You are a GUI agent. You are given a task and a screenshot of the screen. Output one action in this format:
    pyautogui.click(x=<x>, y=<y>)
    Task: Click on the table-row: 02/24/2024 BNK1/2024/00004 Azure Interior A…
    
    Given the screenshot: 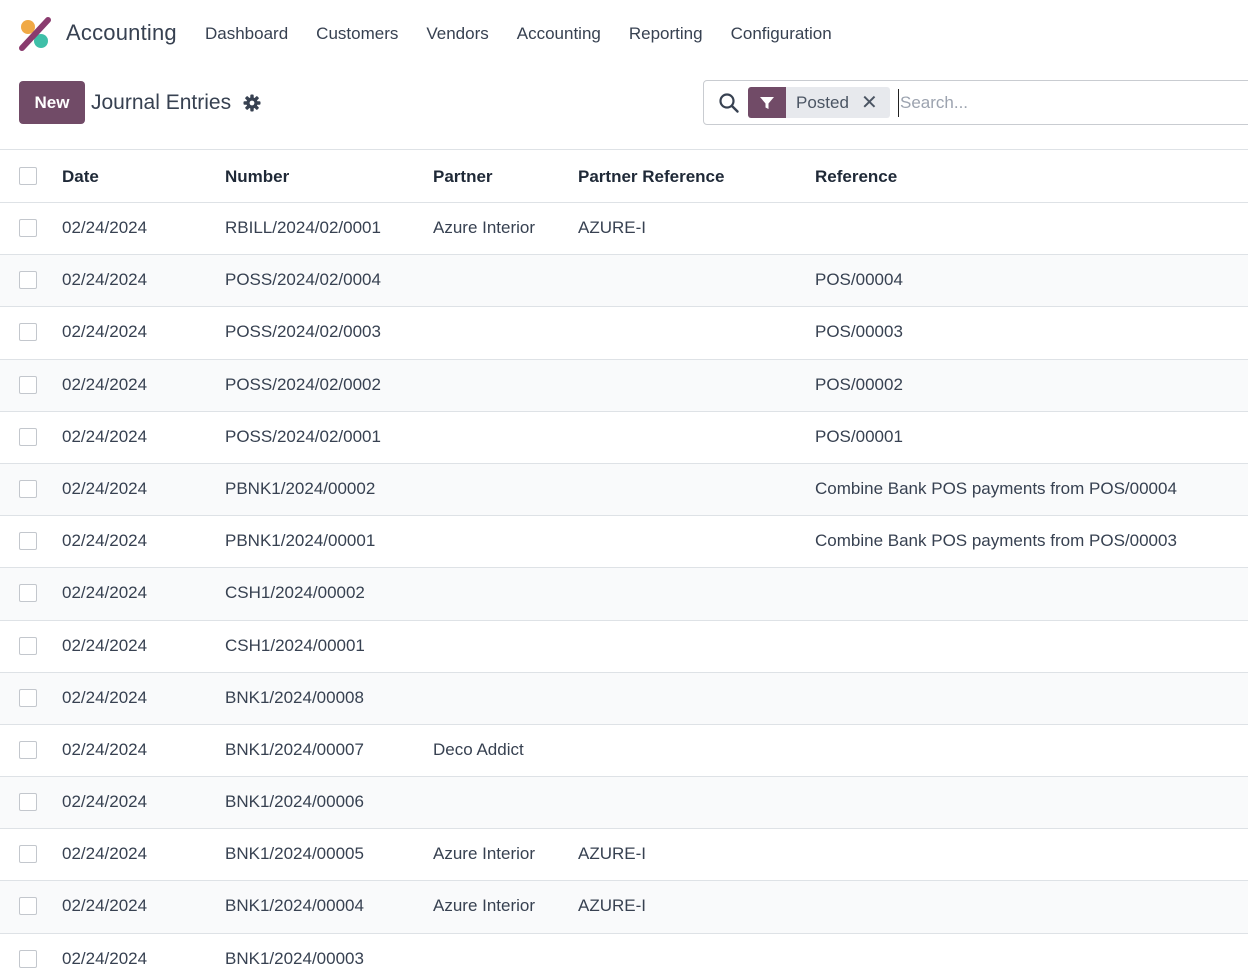 What is the action you would take?
    pyautogui.click(x=624, y=907)
    